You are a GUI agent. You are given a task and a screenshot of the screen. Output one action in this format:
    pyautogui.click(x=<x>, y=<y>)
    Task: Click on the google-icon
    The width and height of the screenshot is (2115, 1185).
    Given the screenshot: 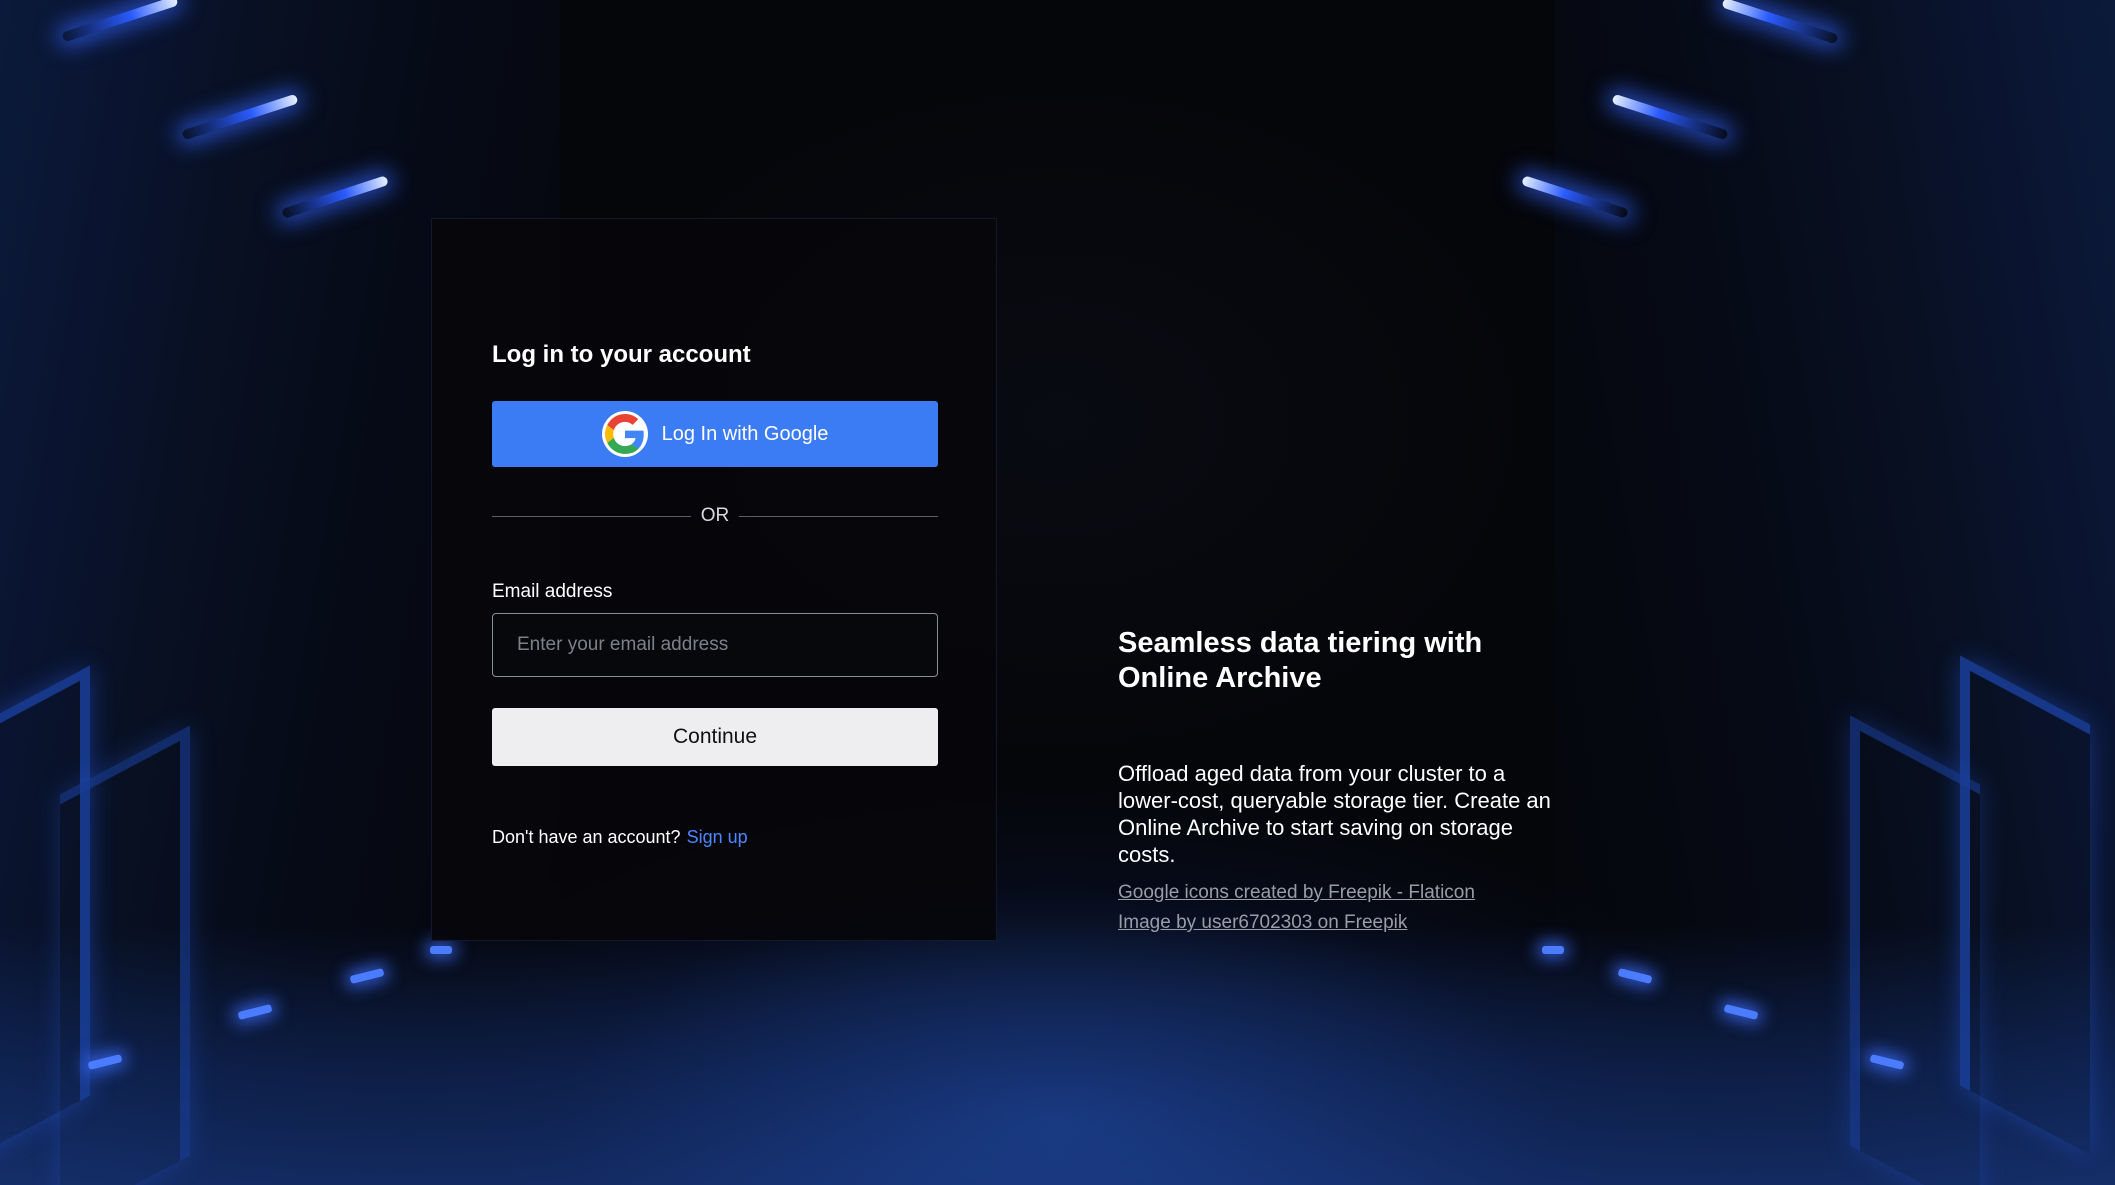 What is the action you would take?
    pyautogui.click(x=624, y=434)
    